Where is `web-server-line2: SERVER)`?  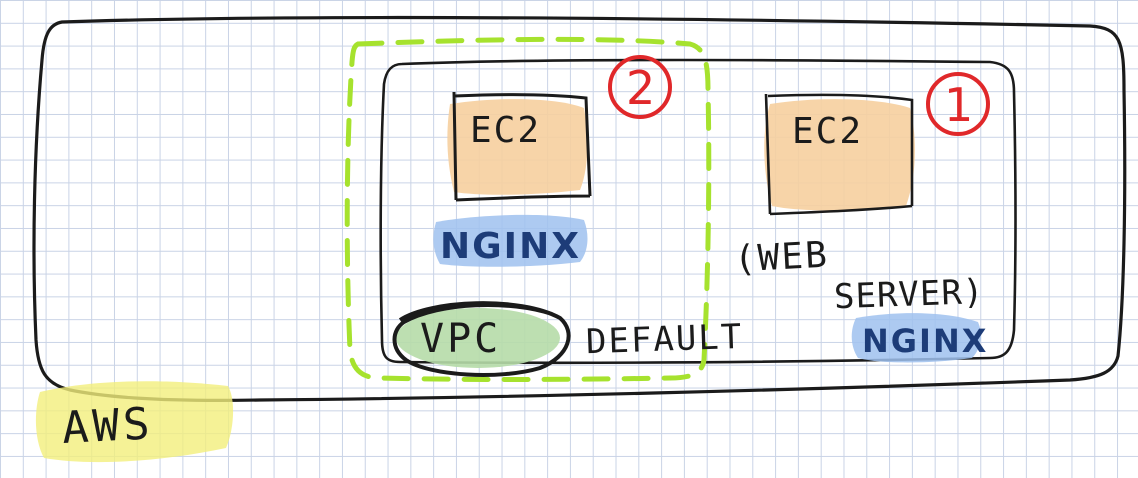 web-server-line2: SERVER) is located at coordinates (909, 294).